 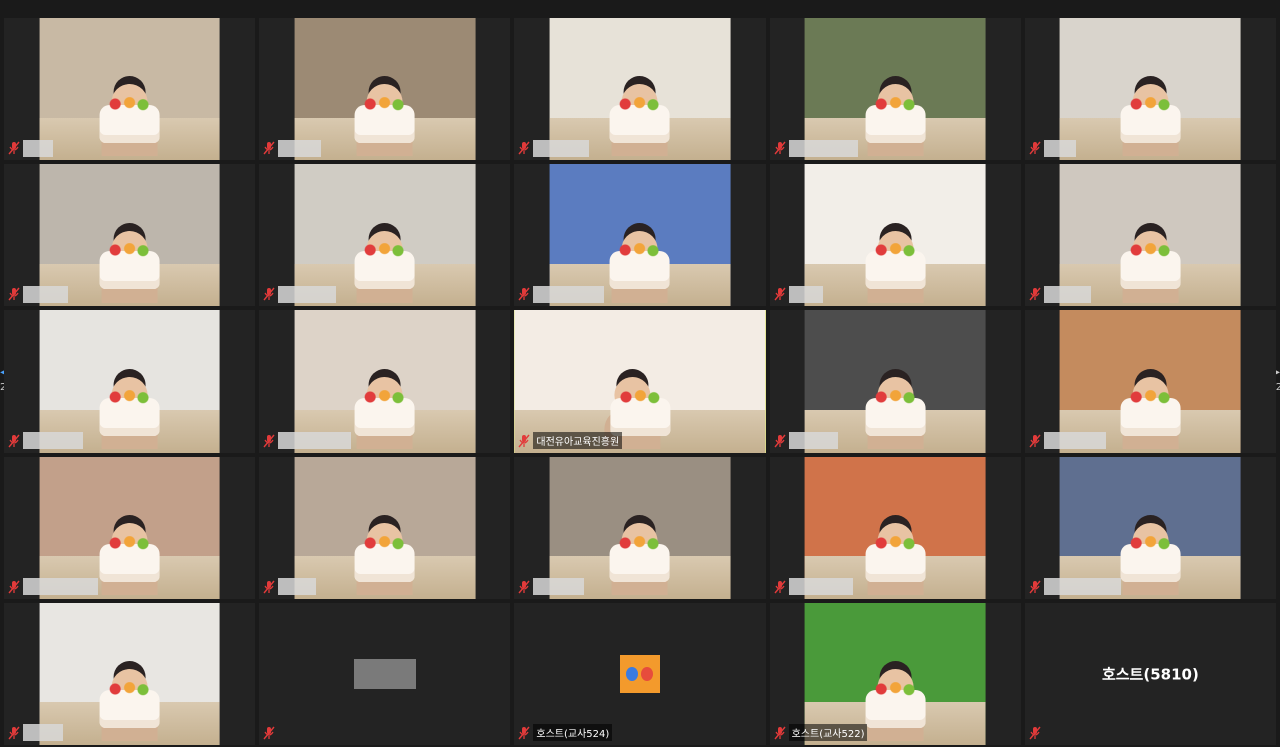 I want to click on participant-tile: 호스트(5810), so click(x=1150, y=673).